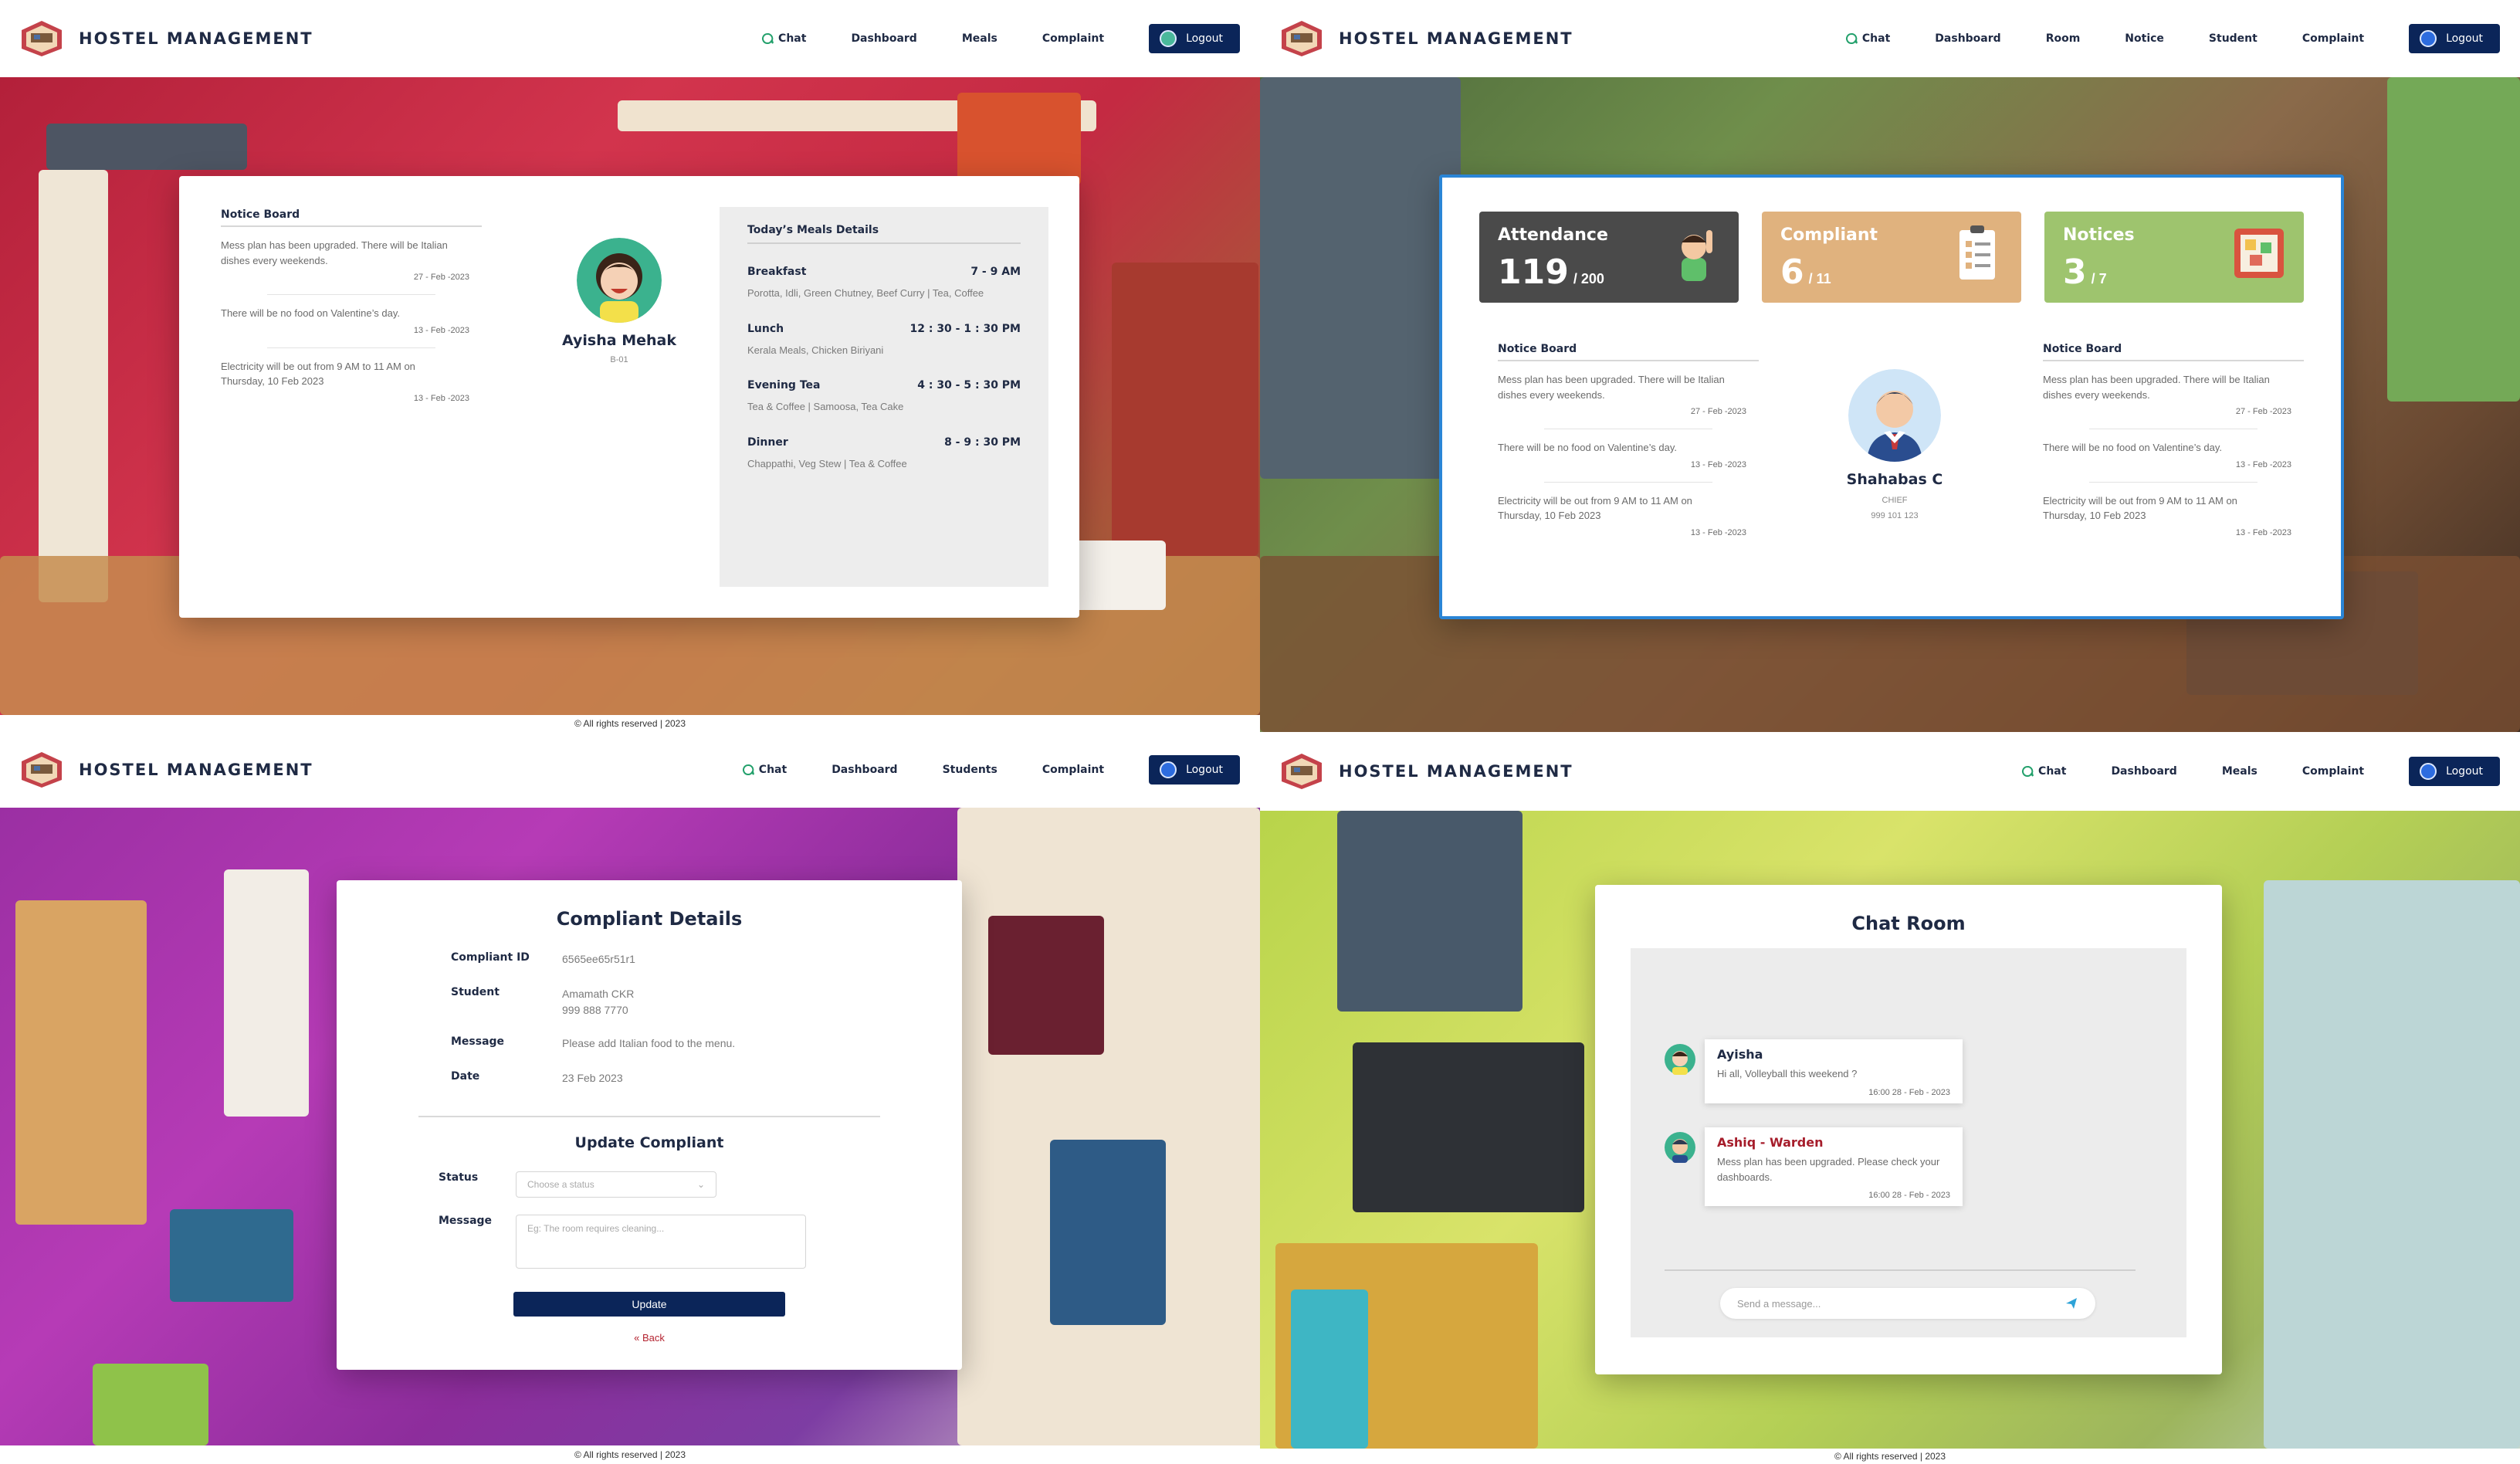 The width and height of the screenshot is (2520, 1464). What do you see at coordinates (147, 147) in the screenshot?
I see `window-frame` at bounding box center [147, 147].